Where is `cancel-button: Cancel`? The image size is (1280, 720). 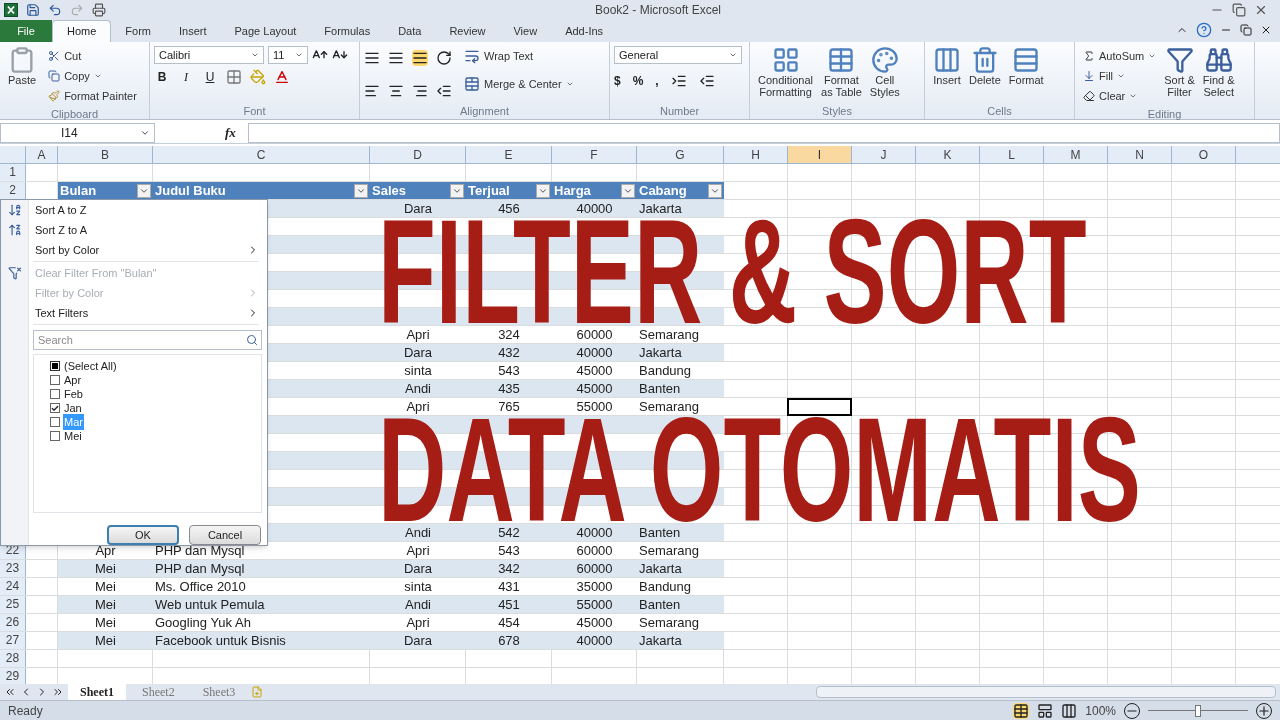 cancel-button: Cancel is located at coordinates (225, 535).